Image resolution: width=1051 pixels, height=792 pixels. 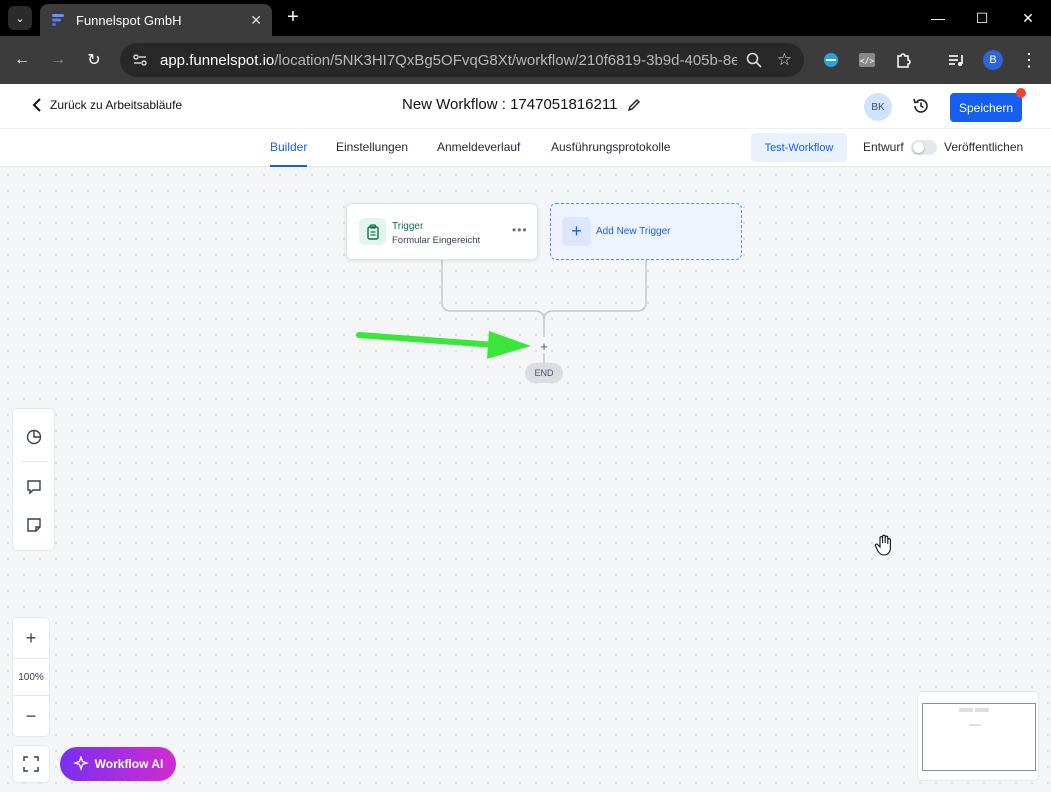 What do you see at coordinates (610, 147) in the screenshot?
I see `tab-ausfuehrungsprotokolle: Ausführungsprotokolle` at bounding box center [610, 147].